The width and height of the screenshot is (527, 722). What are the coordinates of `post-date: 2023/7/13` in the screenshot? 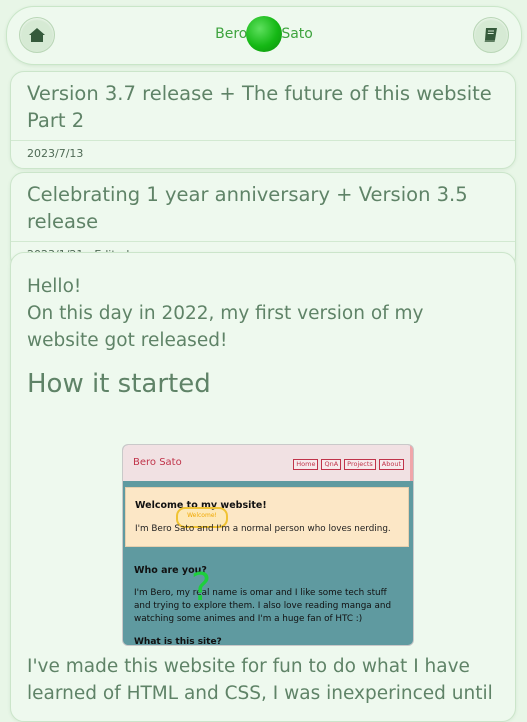 It's located at (263, 154).